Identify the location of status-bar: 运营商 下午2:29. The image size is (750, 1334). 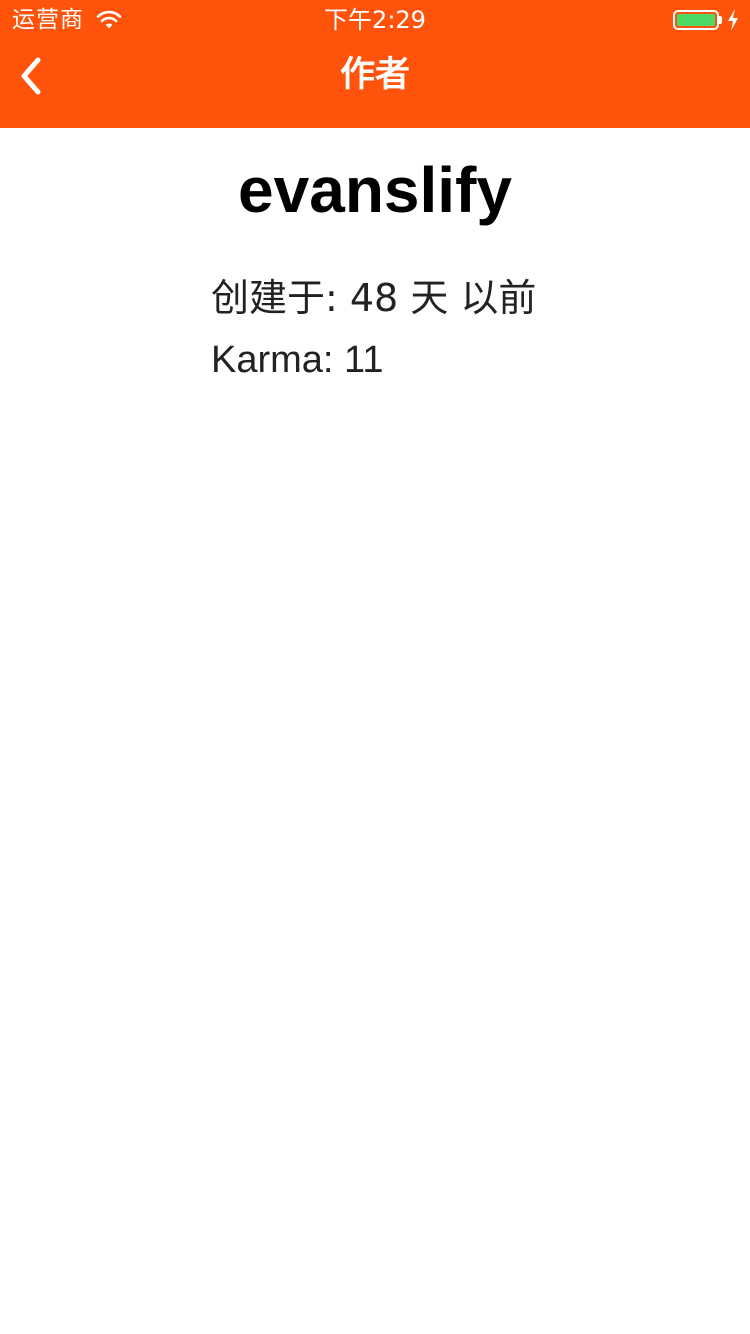
(375, 20).